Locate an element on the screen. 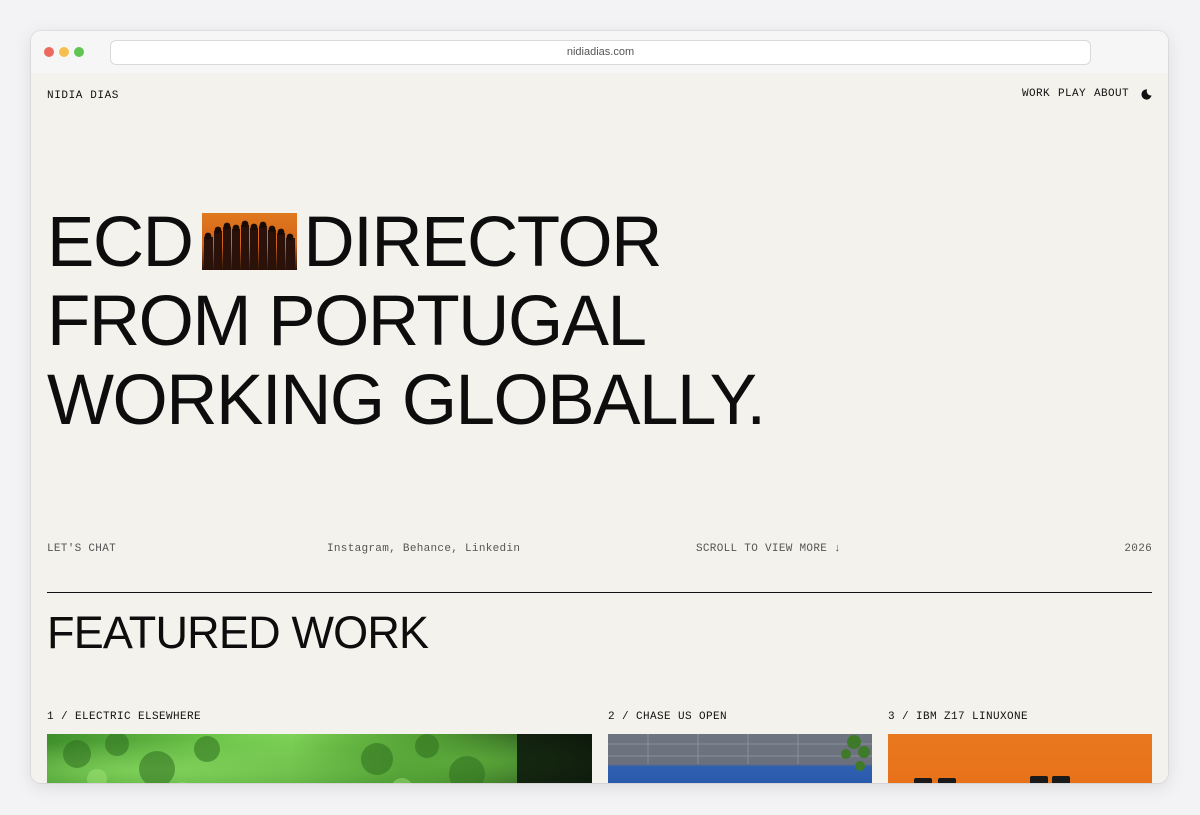 The image size is (1200, 815). nav-play-link: PLAY is located at coordinates (1072, 94).